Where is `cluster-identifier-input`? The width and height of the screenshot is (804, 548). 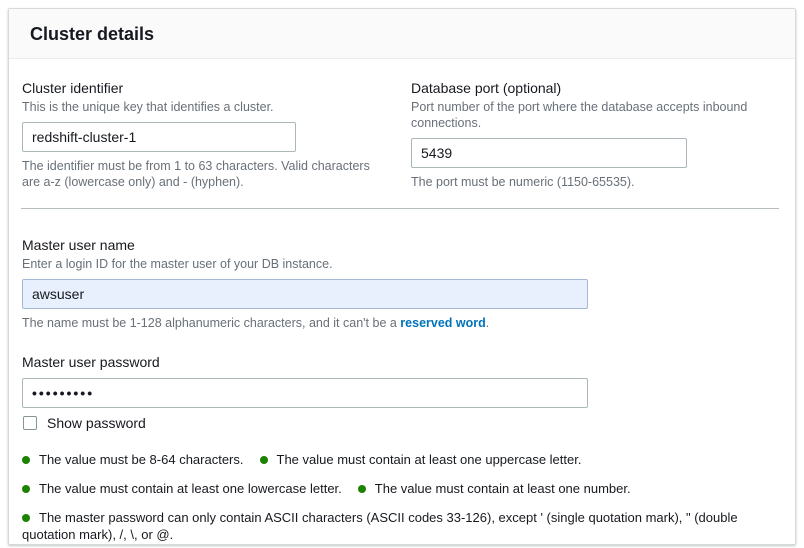 cluster-identifier-input is located at coordinates (159, 137).